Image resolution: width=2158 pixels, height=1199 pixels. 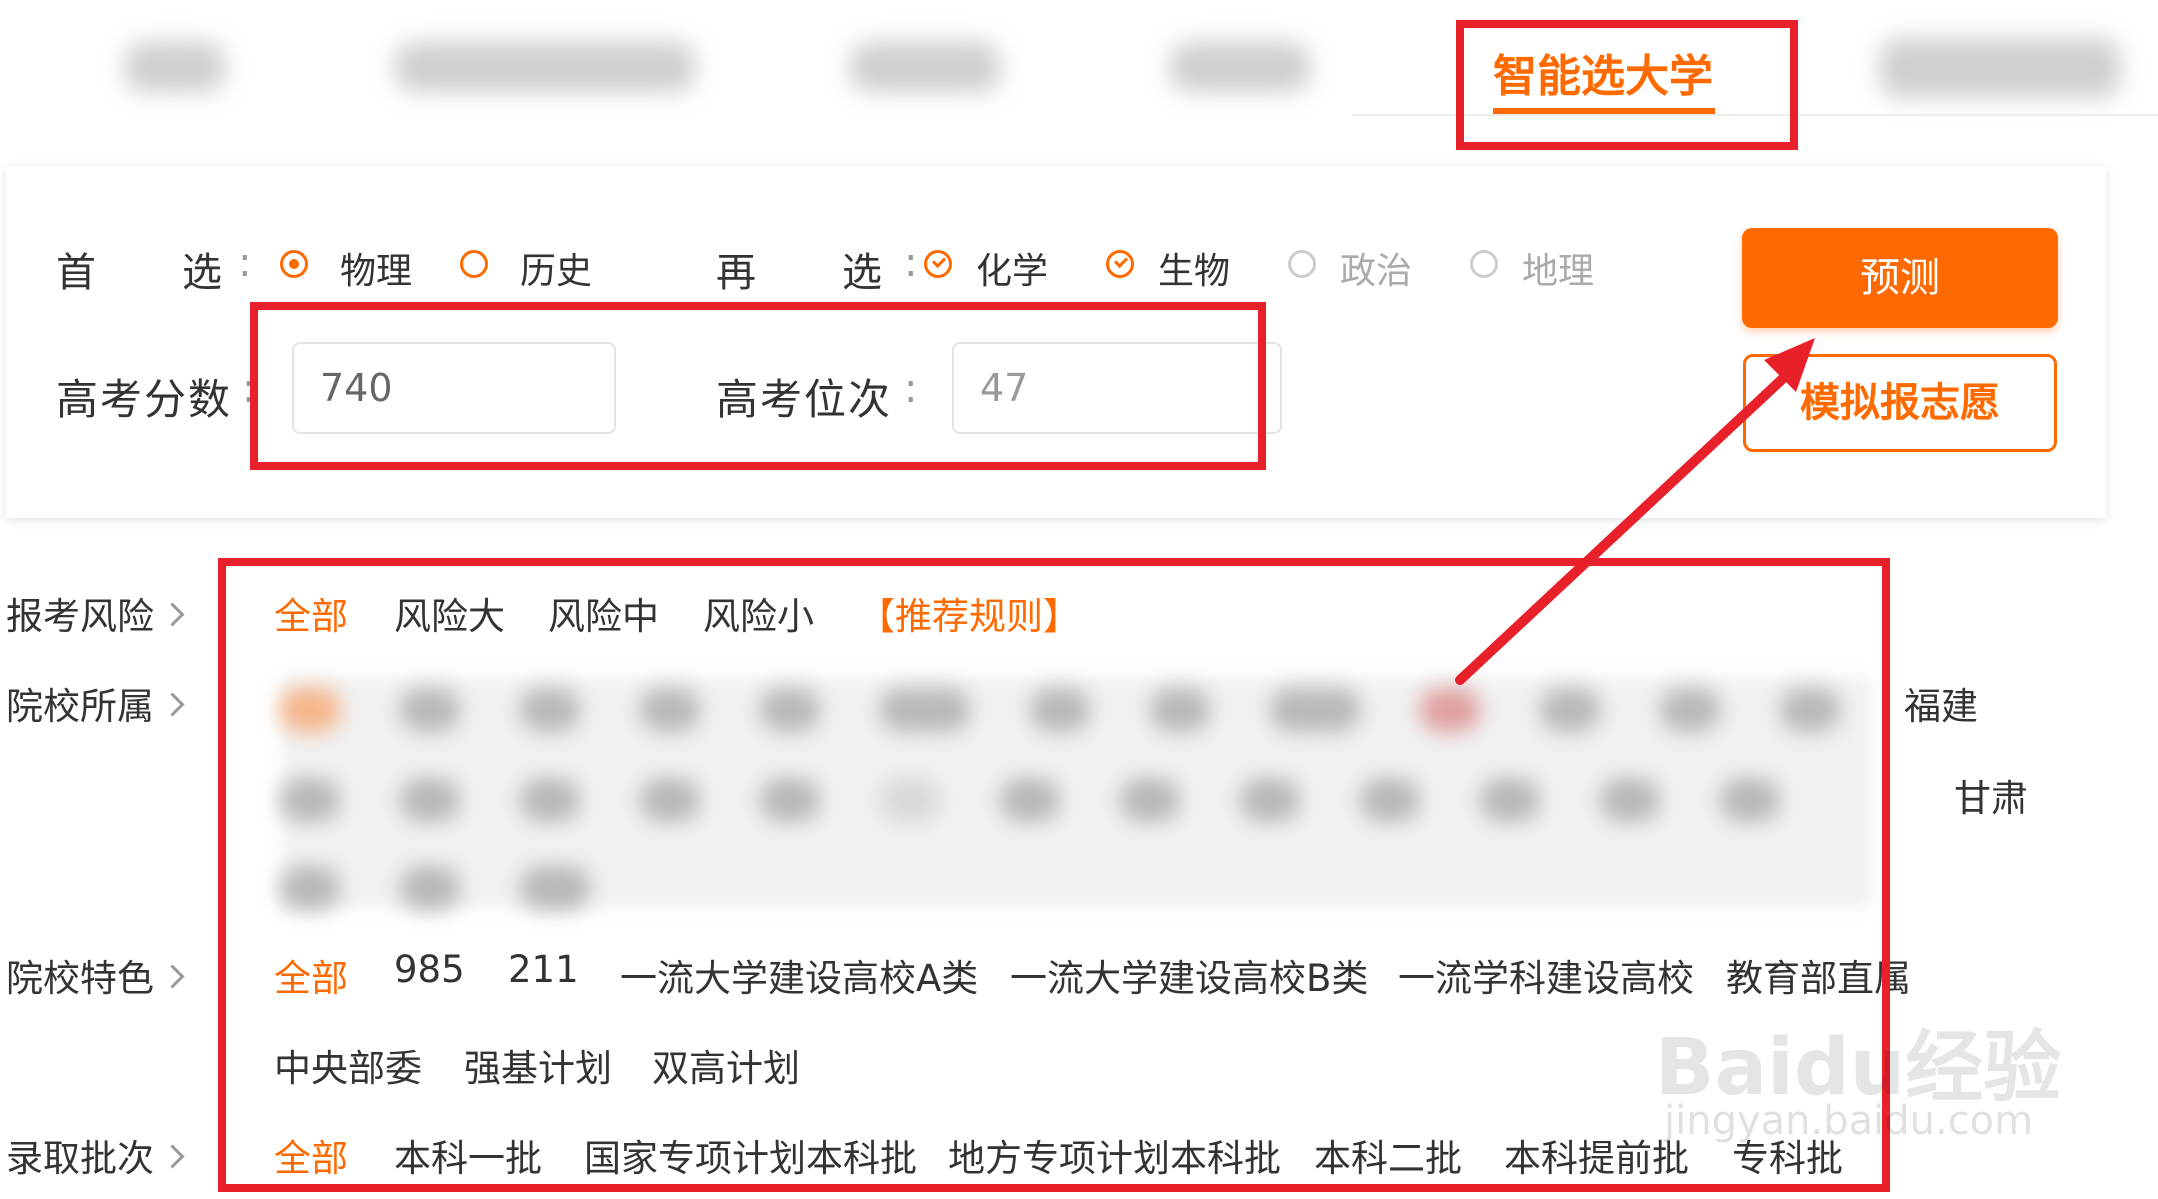 I want to click on predict-button: 预测, so click(x=1900, y=278).